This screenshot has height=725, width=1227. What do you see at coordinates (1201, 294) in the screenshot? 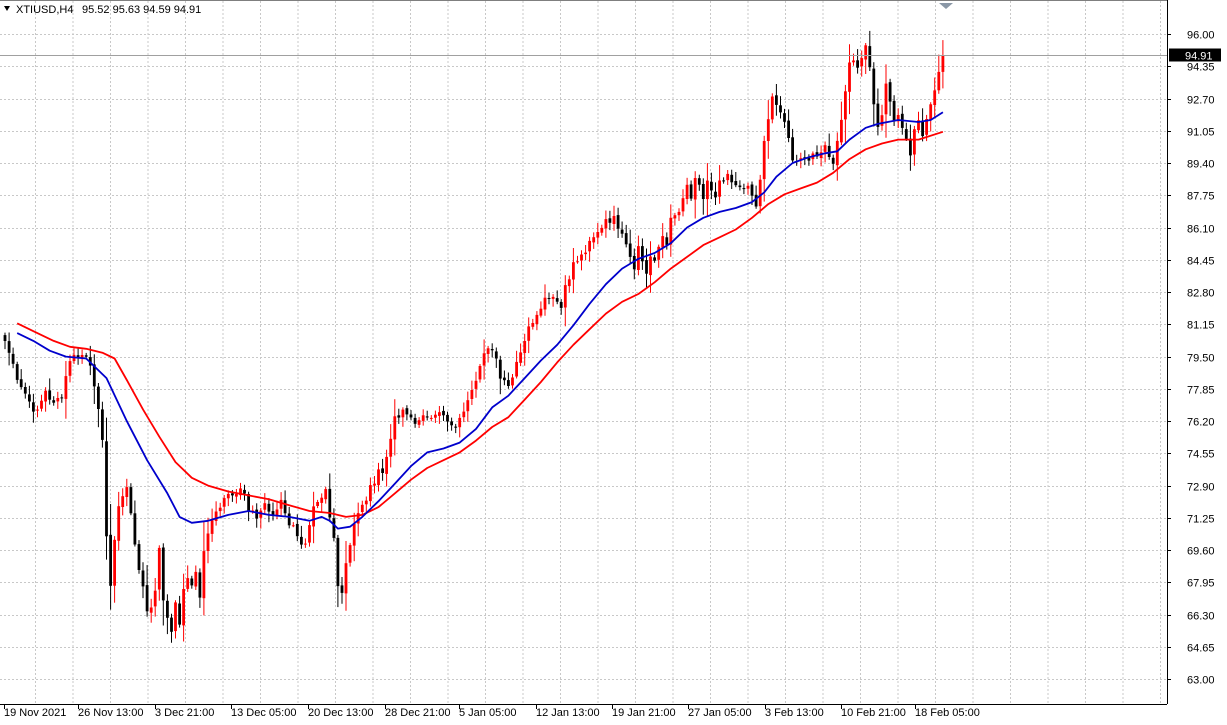
I see `y-tick-label: 82.80` at bounding box center [1201, 294].